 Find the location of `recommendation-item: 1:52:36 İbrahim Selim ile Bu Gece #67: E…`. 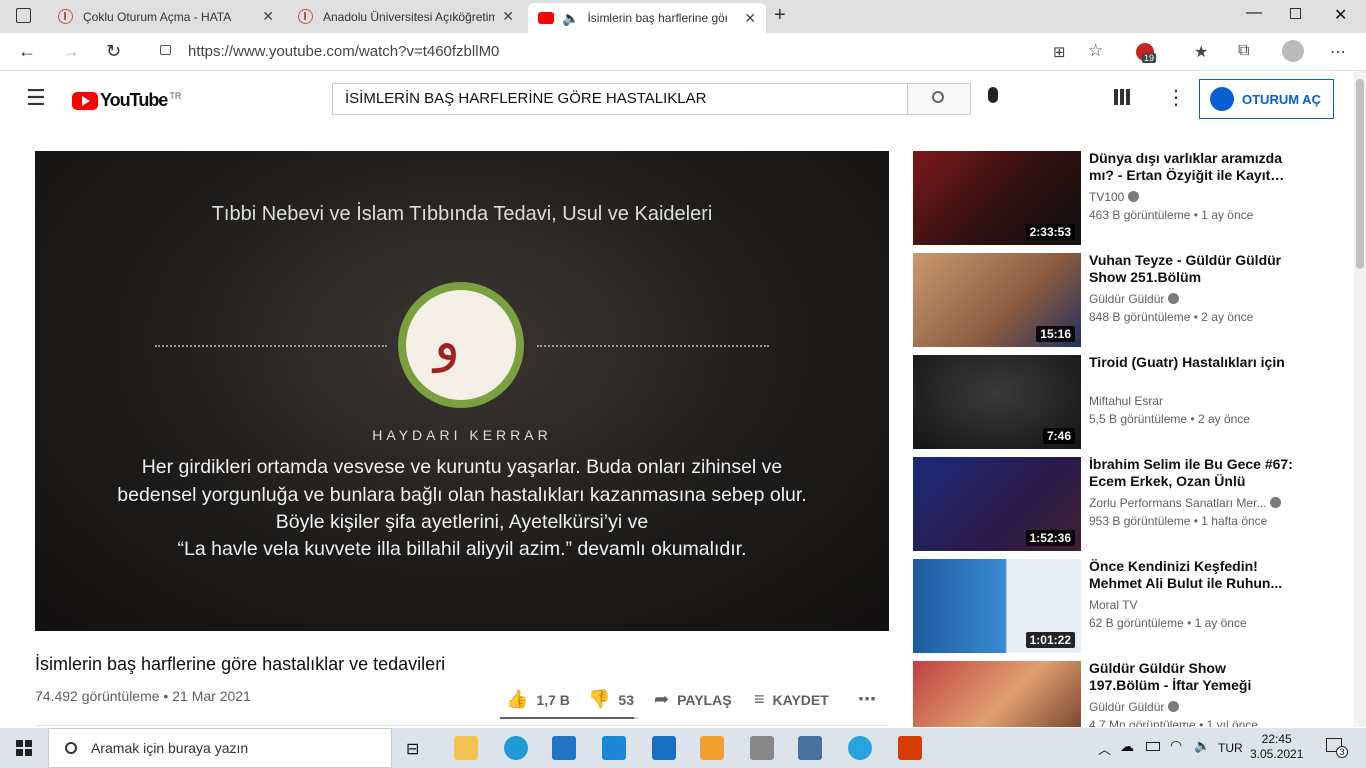

recommendation-item: 1:52:36 İbrahim Selim ile Bu Gece #67: E… is located at coordinates (1123, 503).